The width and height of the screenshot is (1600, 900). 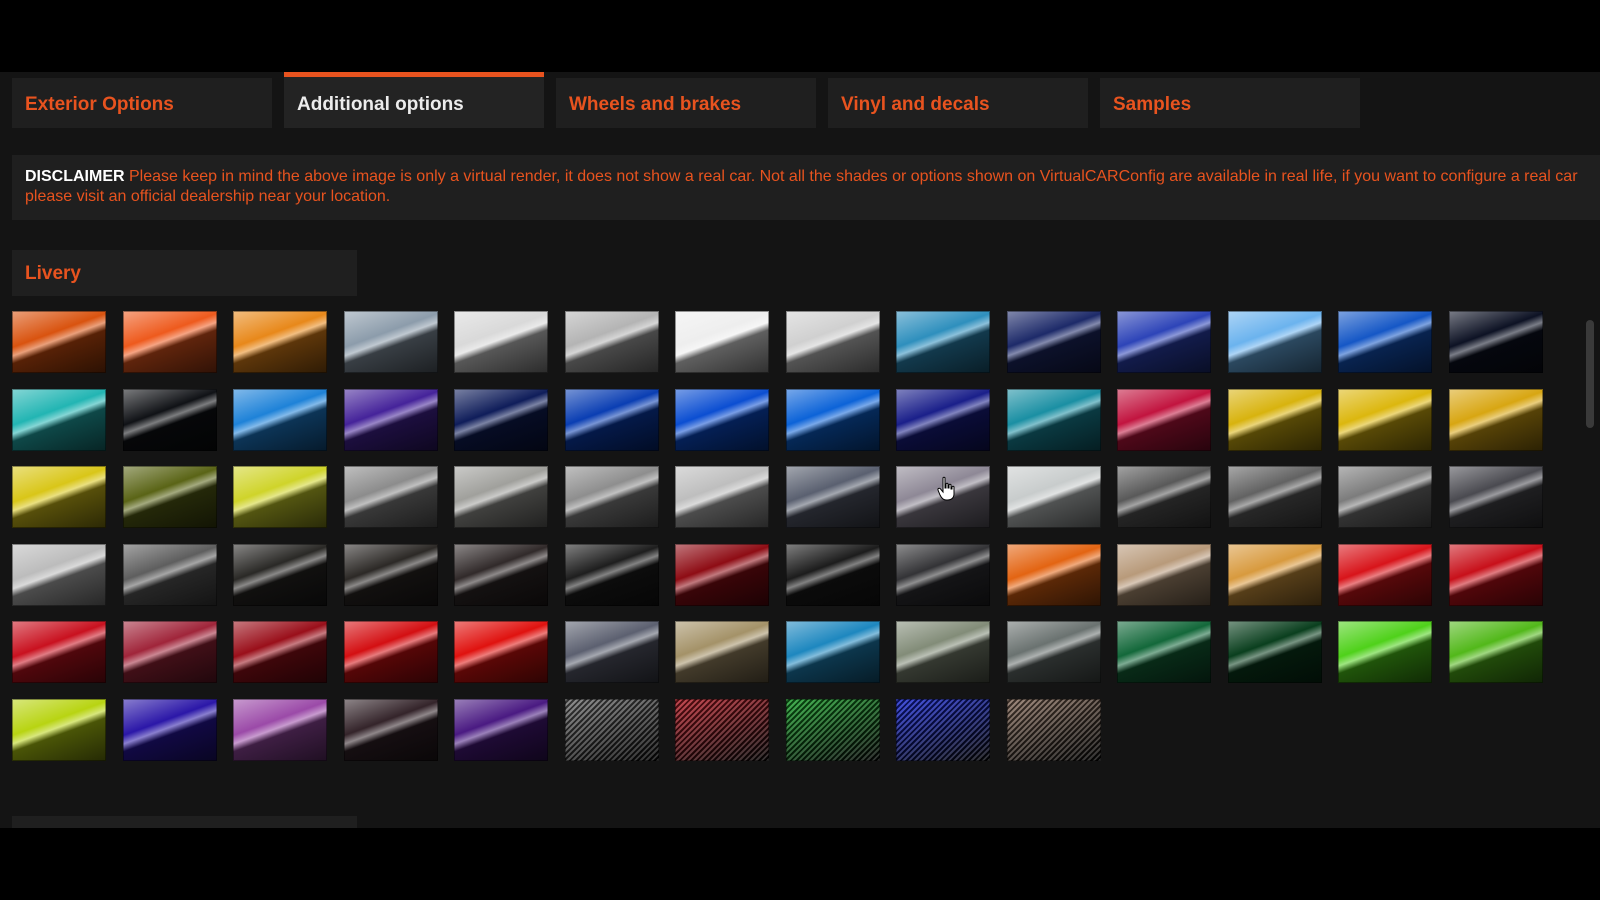 I want to click on hand-pointer-icon, so click(x=946, y=488).